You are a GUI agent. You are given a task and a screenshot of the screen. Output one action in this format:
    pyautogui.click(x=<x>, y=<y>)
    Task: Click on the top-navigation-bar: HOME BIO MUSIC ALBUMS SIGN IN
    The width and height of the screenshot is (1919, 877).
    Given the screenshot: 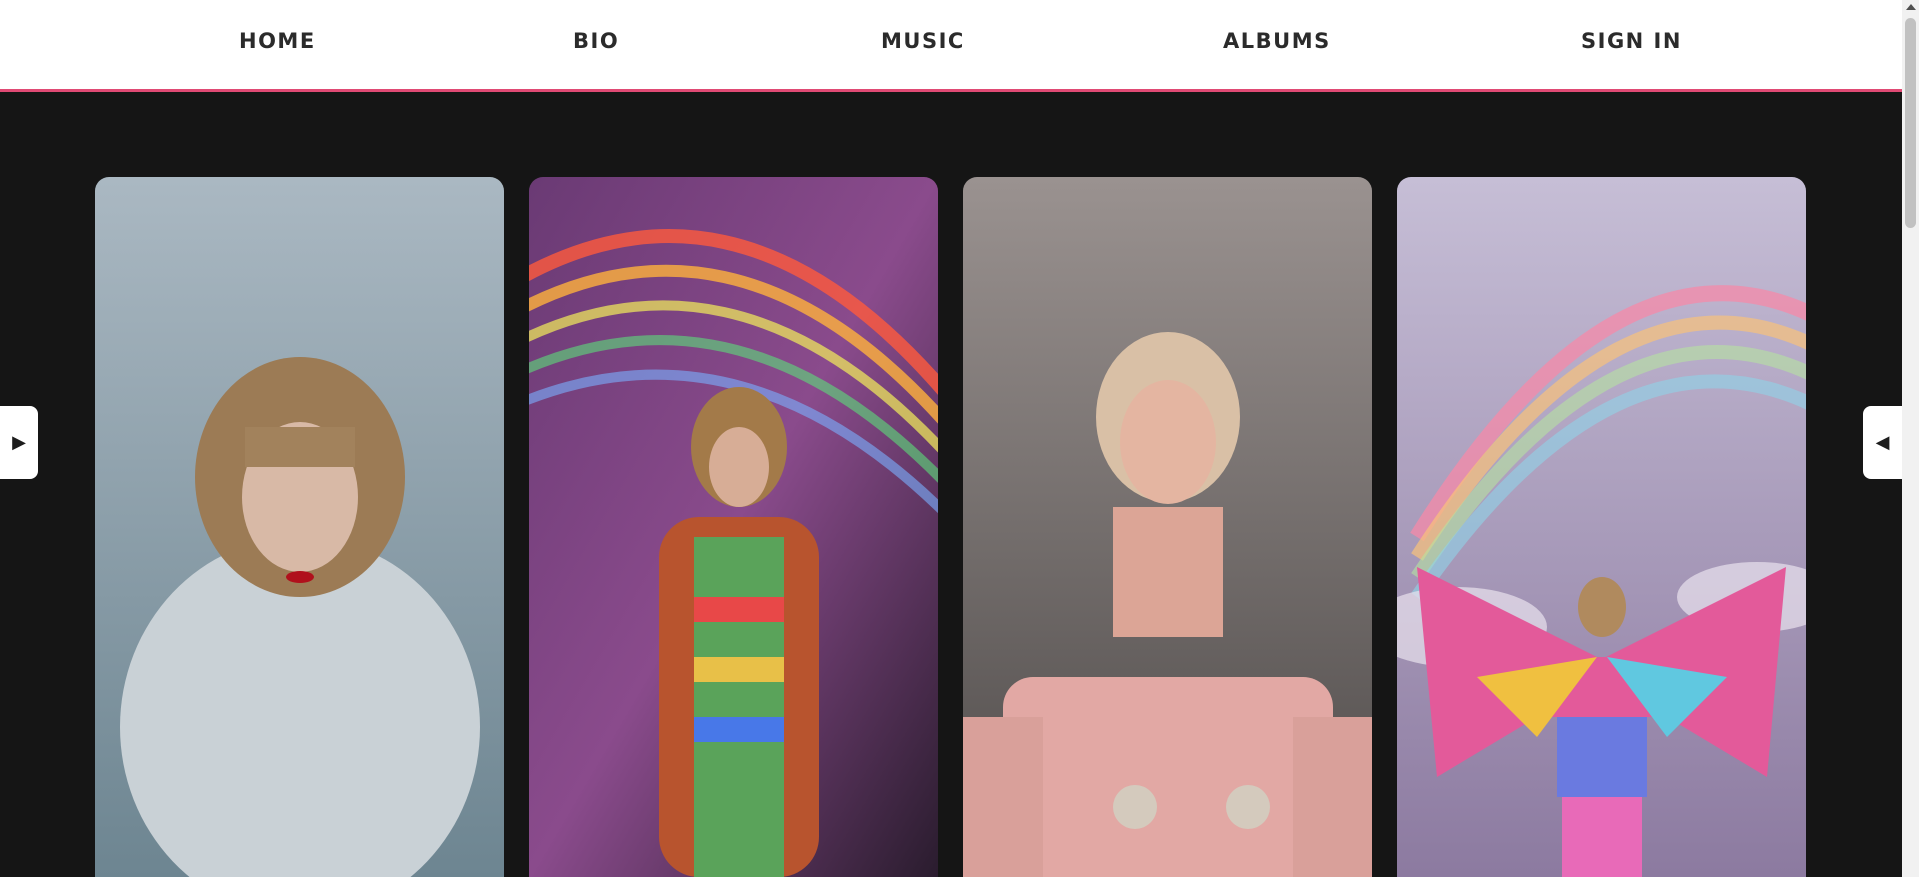 What is the action you would take?
    pyautogui.click(x=951, y=46)
    